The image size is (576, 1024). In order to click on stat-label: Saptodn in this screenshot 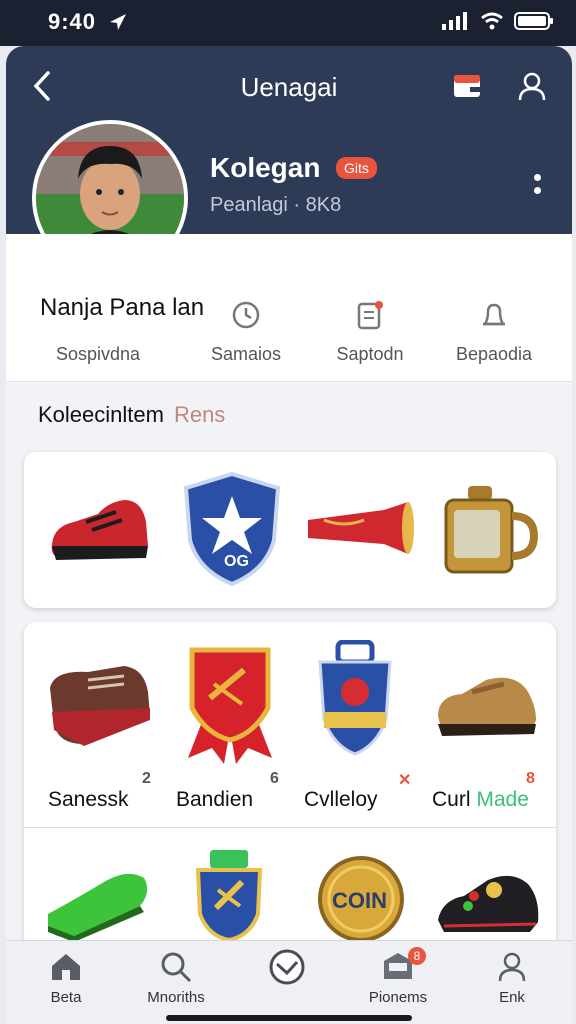, I will do `click(370, 354)`.